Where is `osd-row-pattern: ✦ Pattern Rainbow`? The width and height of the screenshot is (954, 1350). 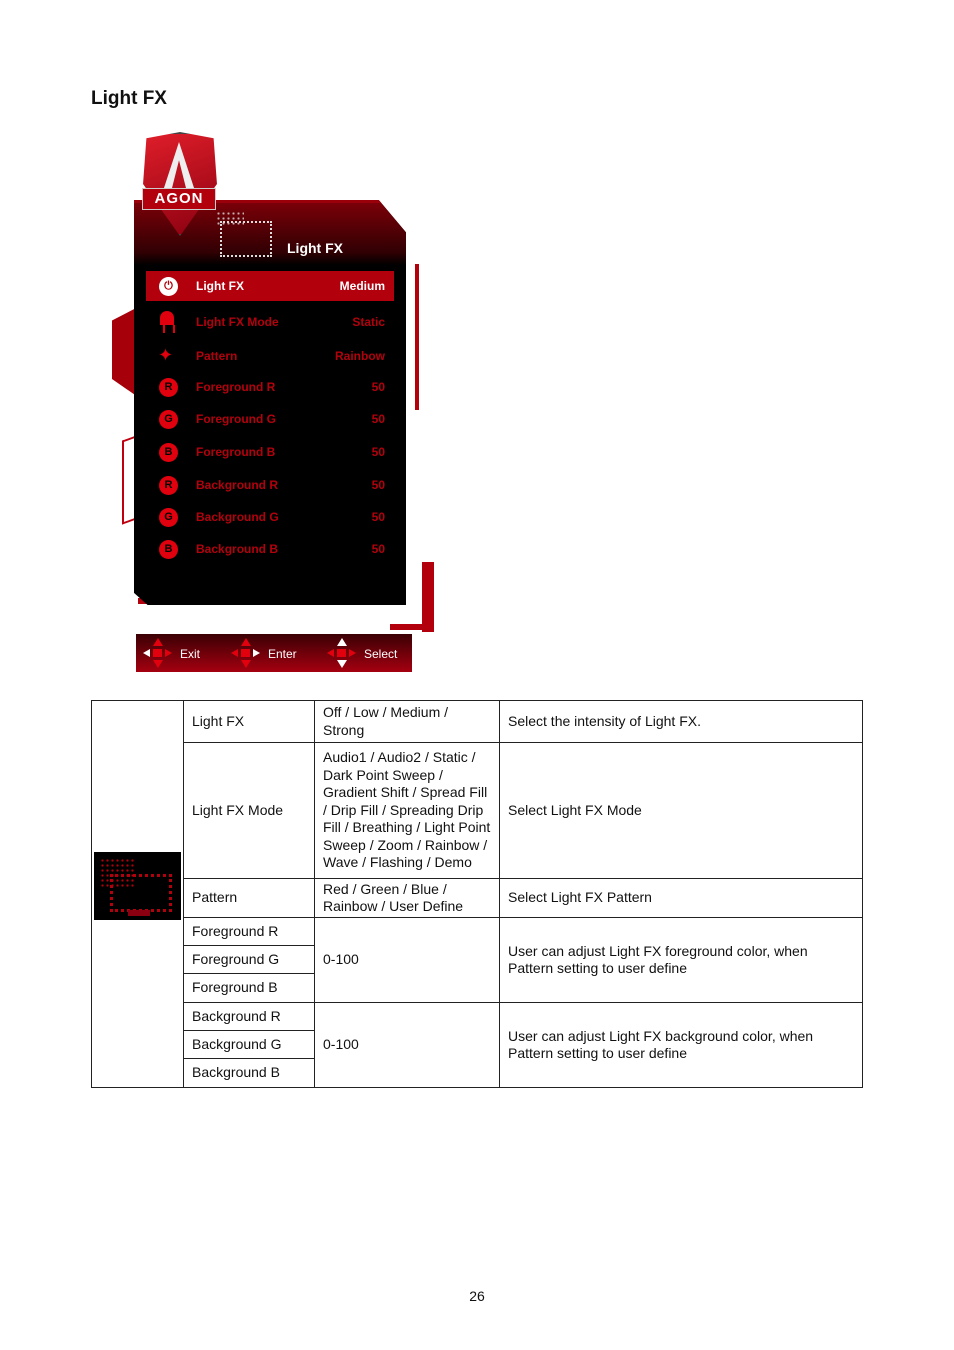
osd-row-pattern: ✦ Pattern Rainbow is located at coordinates (270, 356).